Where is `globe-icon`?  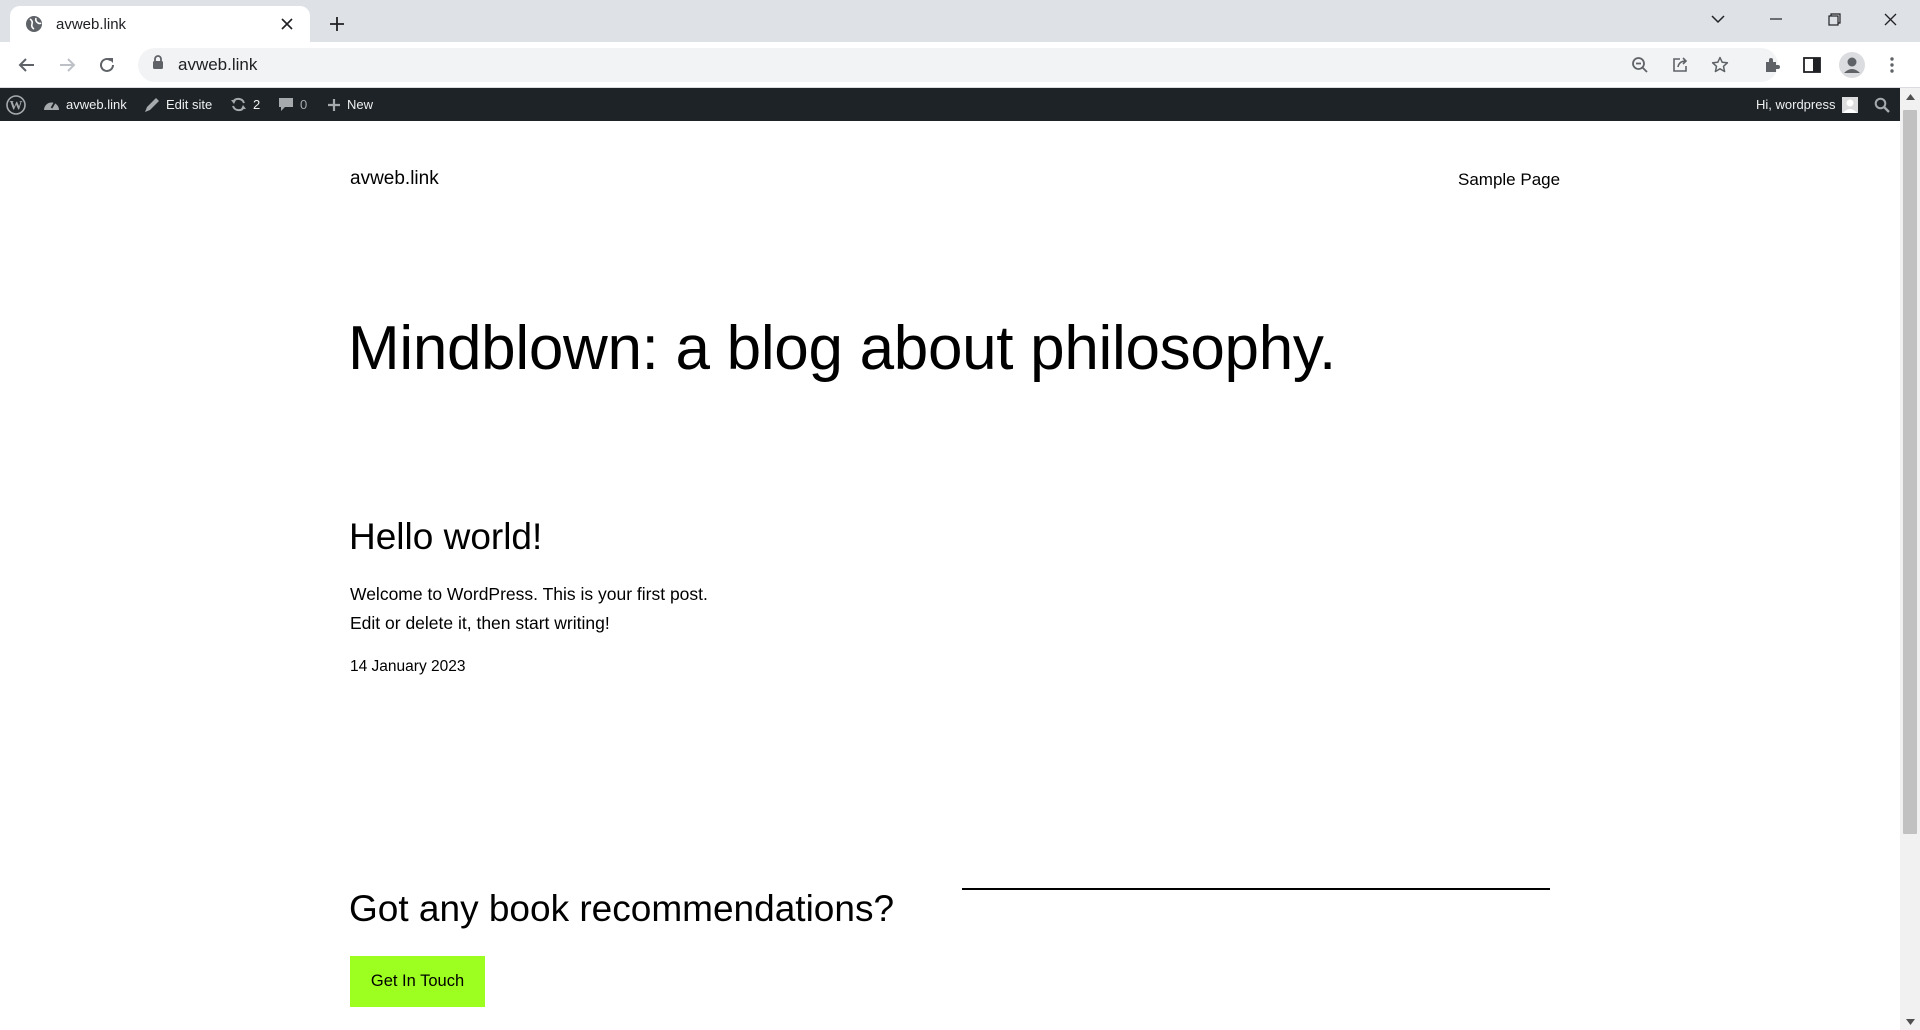
globe-icon is located at coordinates (34, 24).